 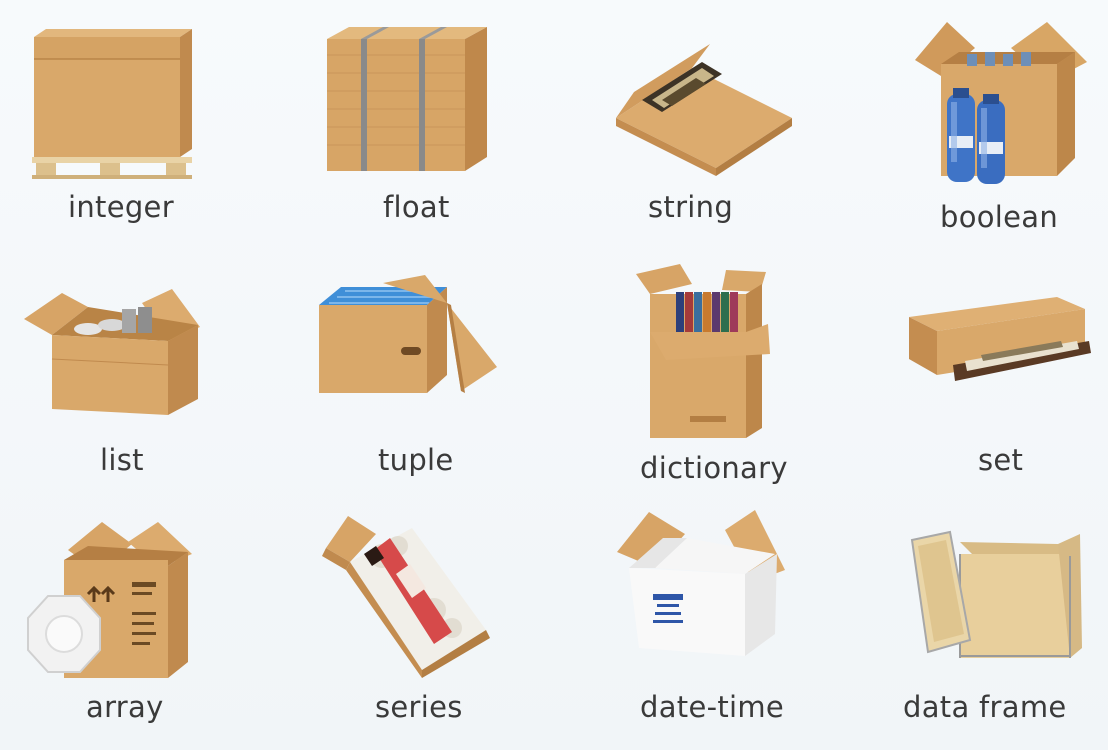 I want to click on date-time-item, so click(x=705, y=584).